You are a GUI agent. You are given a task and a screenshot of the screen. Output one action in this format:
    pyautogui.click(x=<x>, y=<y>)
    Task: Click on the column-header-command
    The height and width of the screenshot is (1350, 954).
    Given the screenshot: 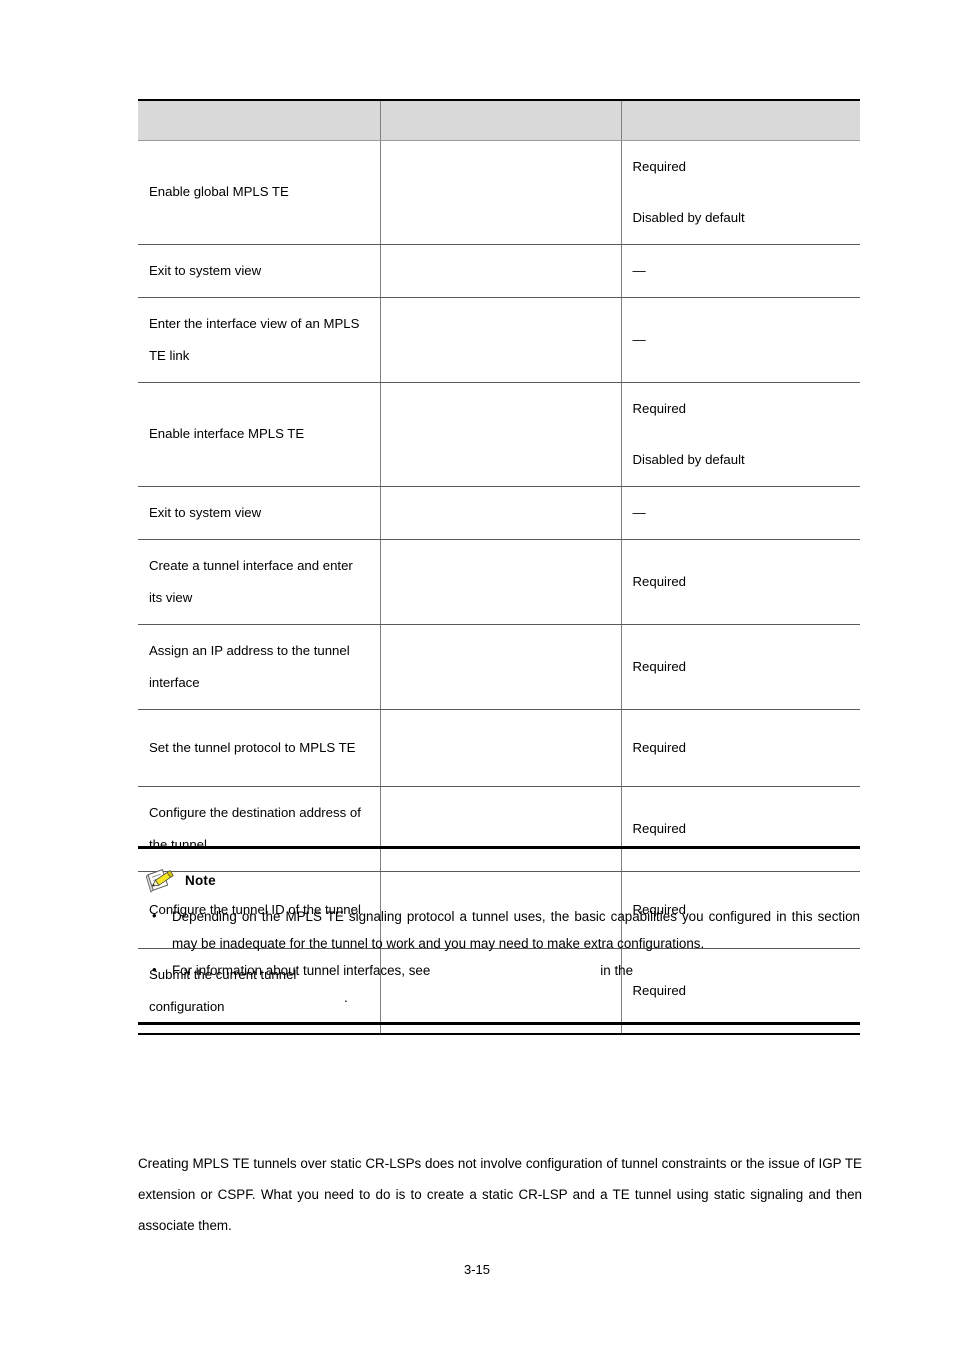 What is the action you would take?
    pyautogui.click(x=500, y=120)
    